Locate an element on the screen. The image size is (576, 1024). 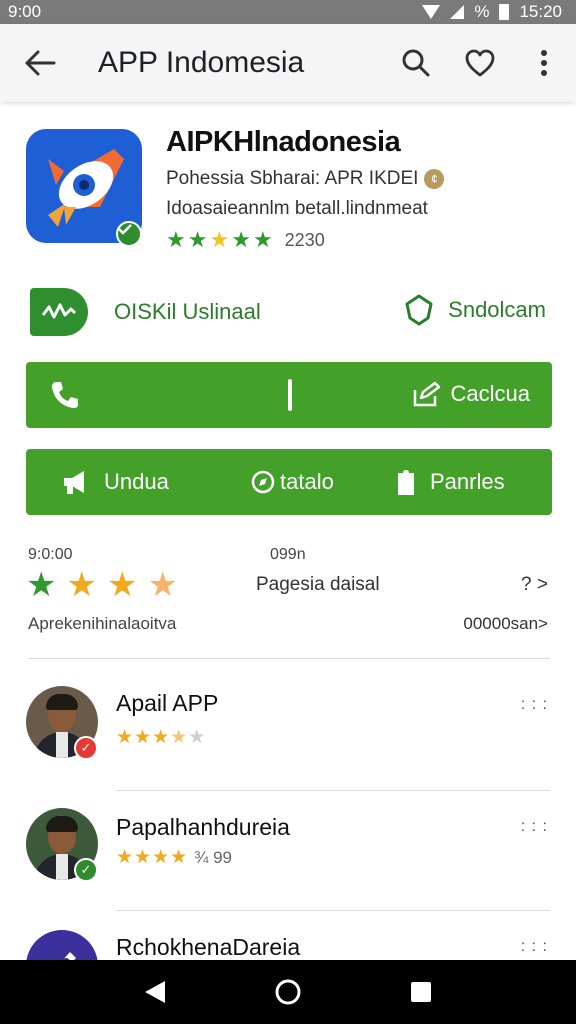
nav-home-icon is located at coordinates (288, 992).